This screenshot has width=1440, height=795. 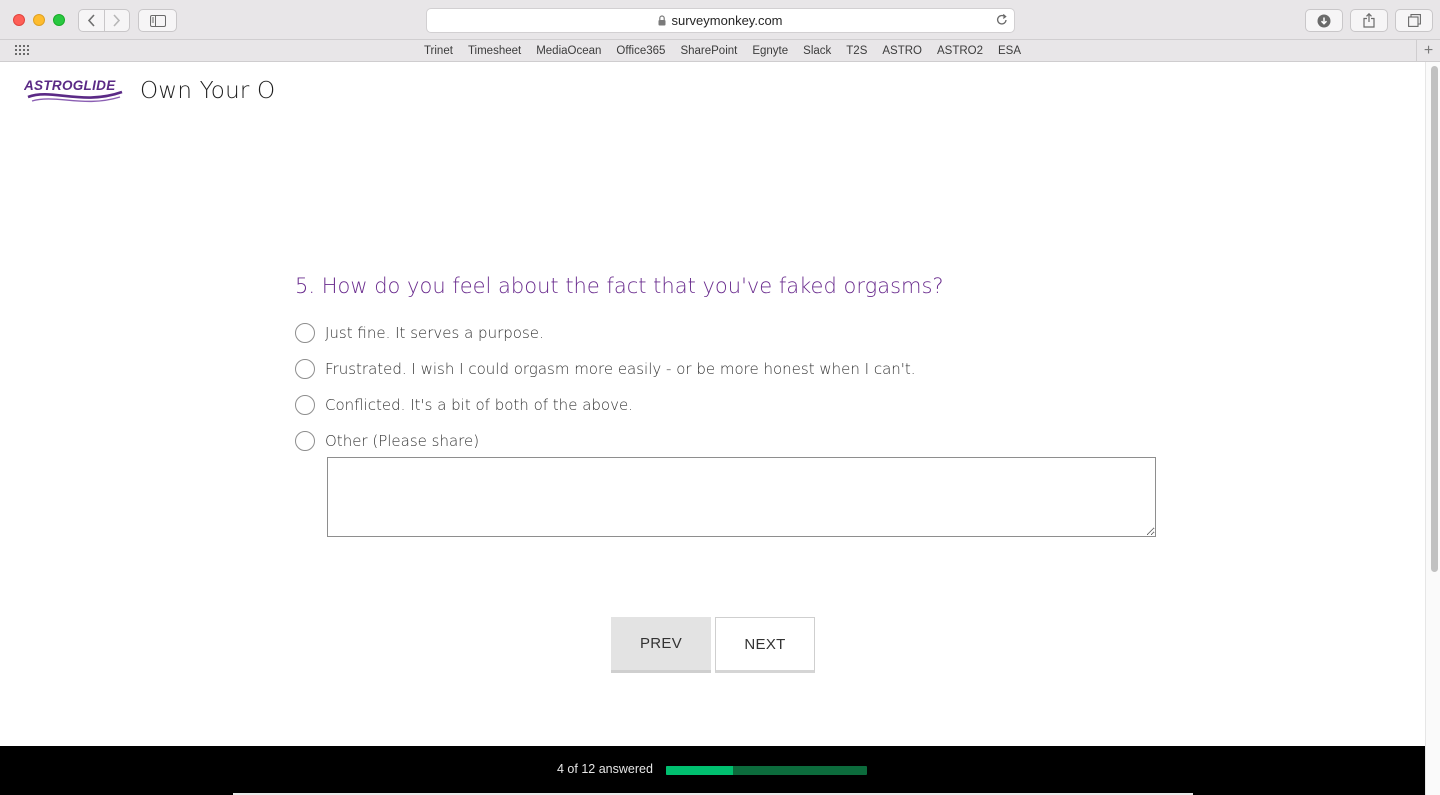 What do you see at coordinates (605, 441) in the screenshot?
I see `choice-other: Other (Please share)` at bounding box center [605, 441].